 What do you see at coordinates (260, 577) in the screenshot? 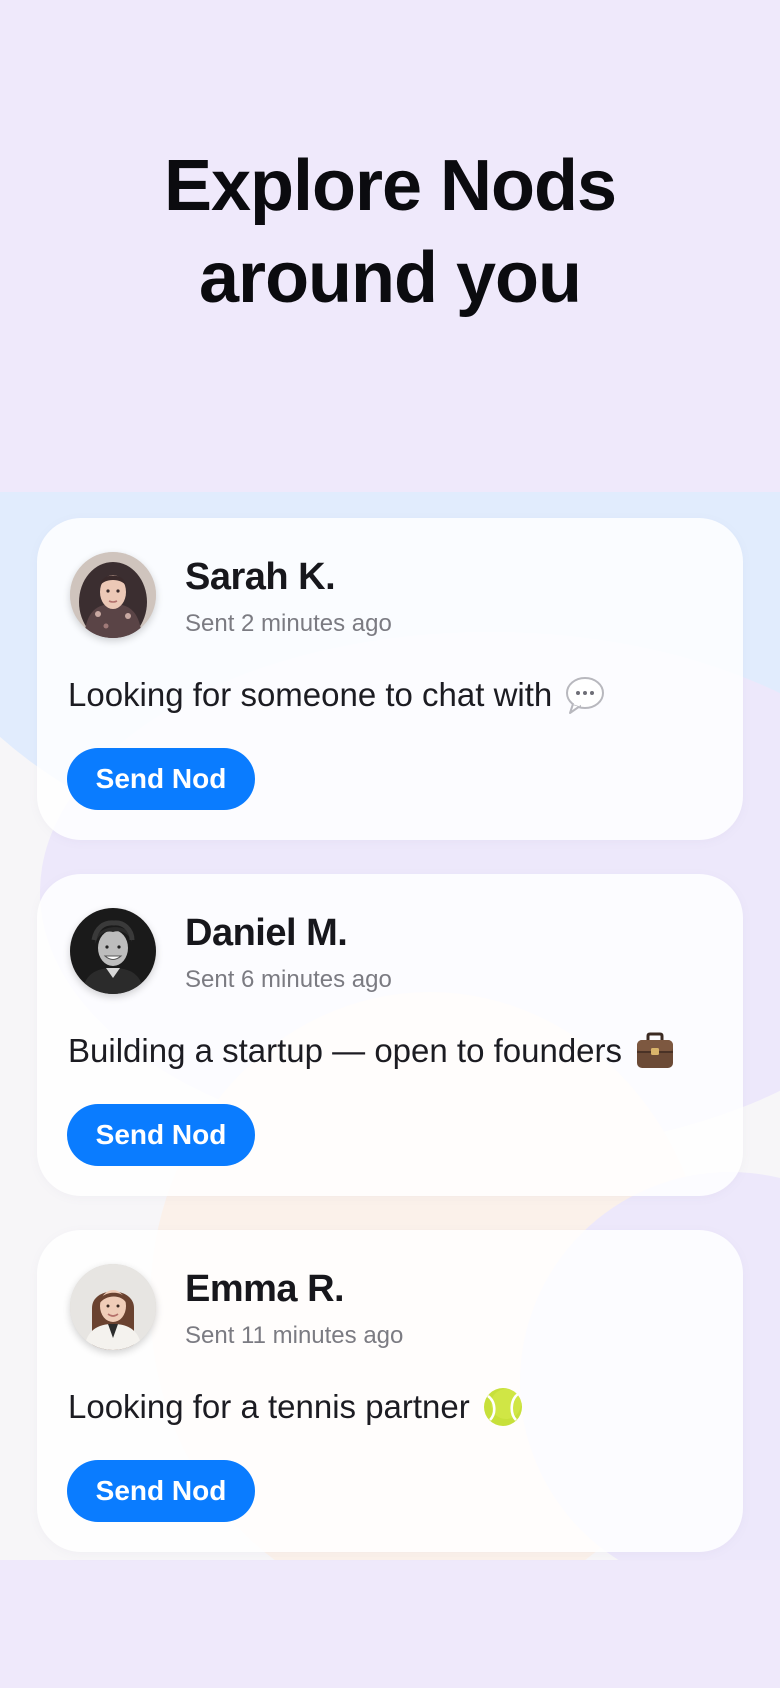
I see `user-name: Sarah K.` at bounding box center [260, 577].